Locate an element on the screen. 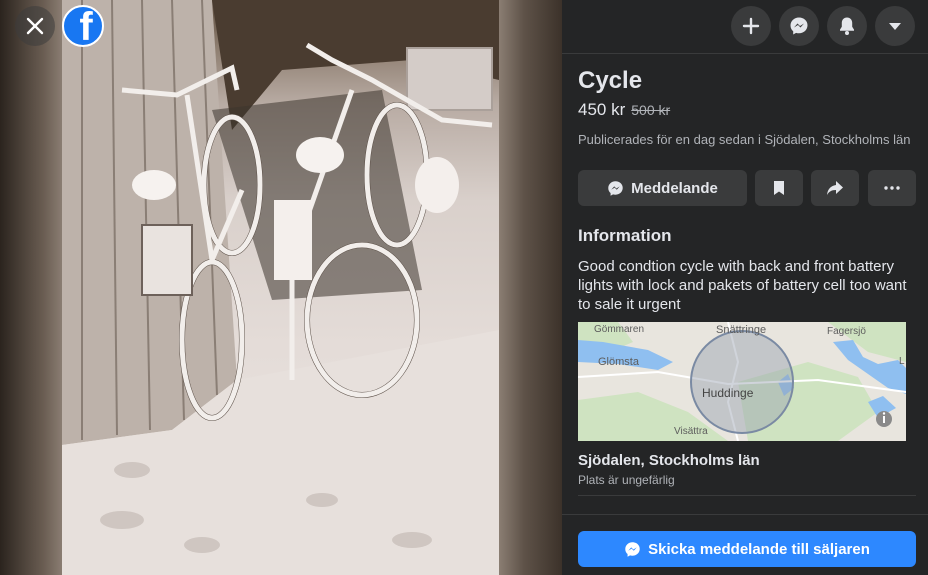 This screenshot has width=928, height=575. bell-icon is located at coordinates (847, 26).